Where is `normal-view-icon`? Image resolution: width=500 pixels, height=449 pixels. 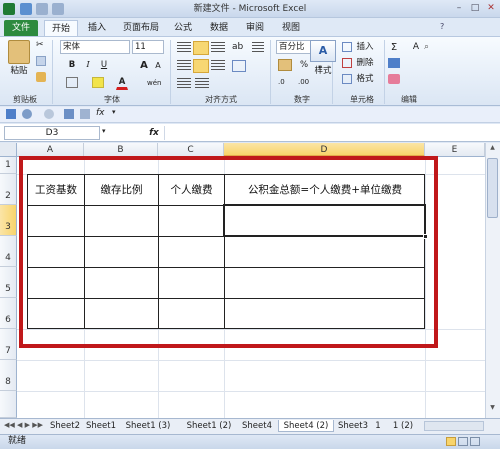 normal-view-icon is located at coordinates (451, 441).